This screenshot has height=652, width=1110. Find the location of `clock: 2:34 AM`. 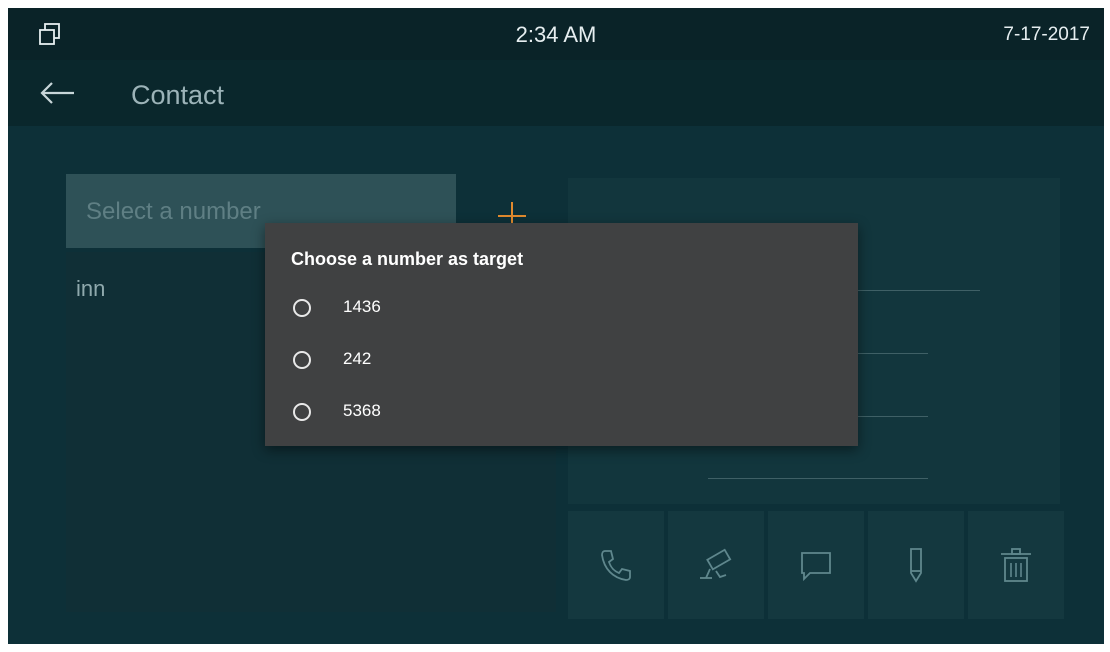

clock: 2:34 AM is located at coordinates (556, 34).